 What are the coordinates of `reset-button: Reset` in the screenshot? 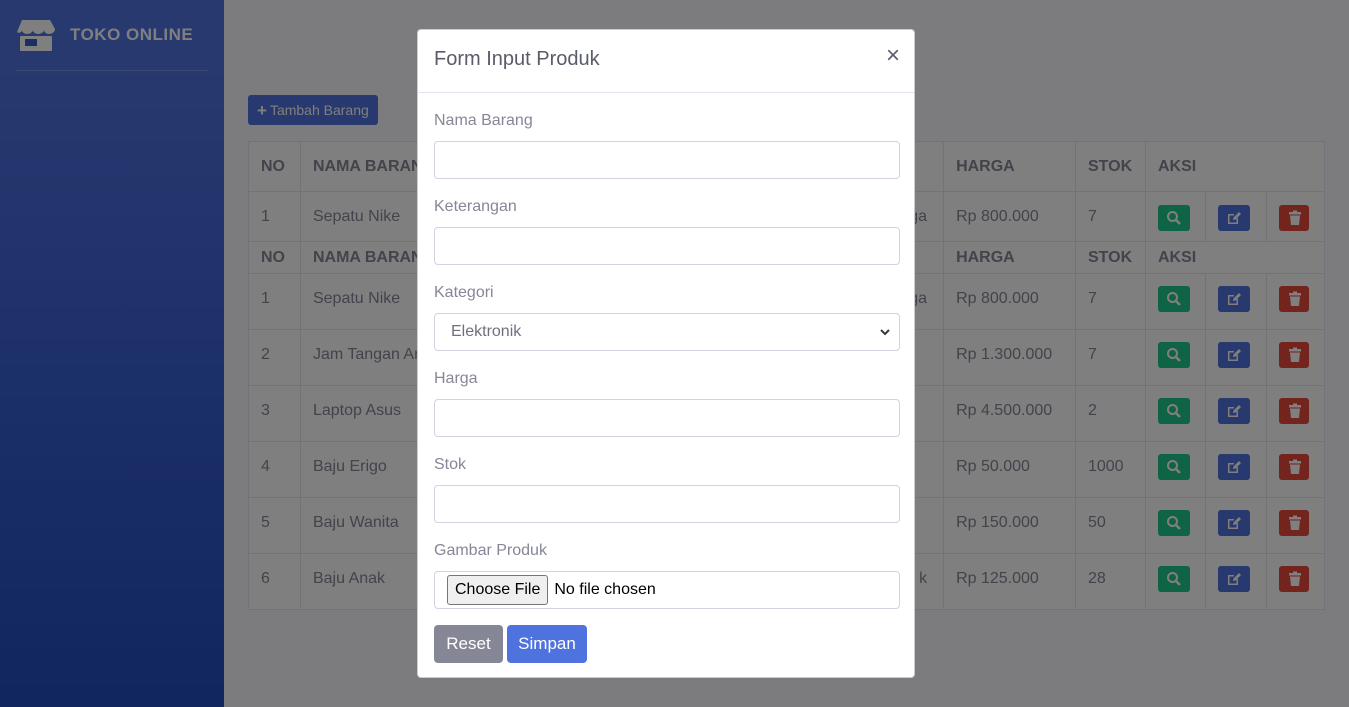 It's located at (468, 644).